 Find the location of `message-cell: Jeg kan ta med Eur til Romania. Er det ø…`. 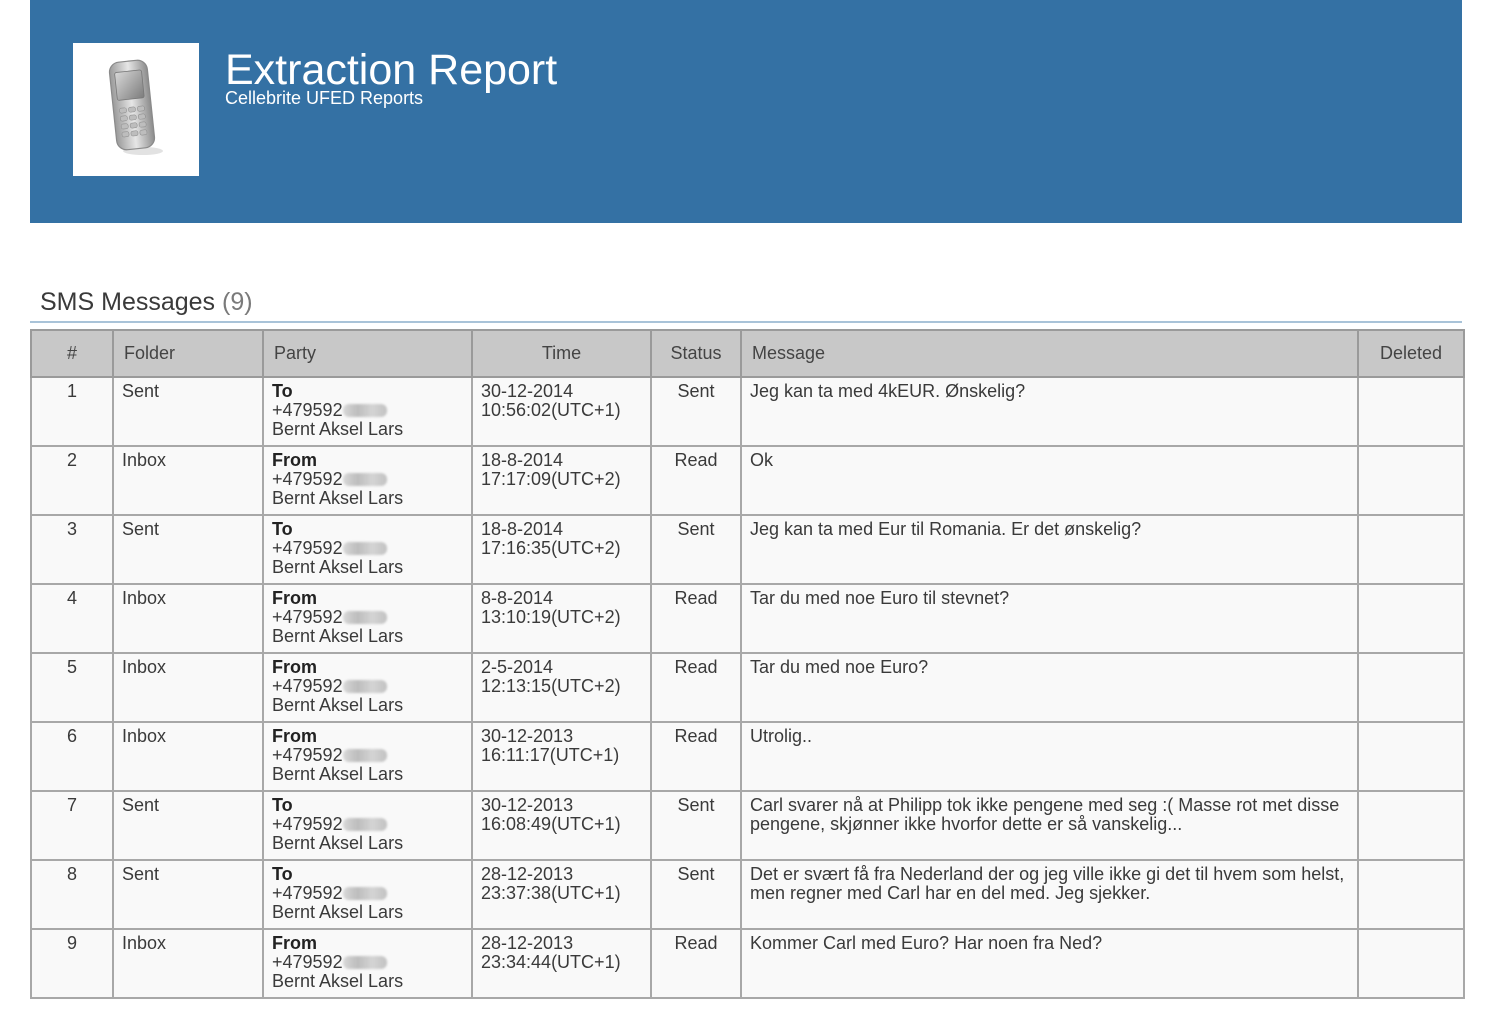

message-cell: Jeg kan ta med Eur til Romania. Er det ø… is located at coordinates (1049, 549).